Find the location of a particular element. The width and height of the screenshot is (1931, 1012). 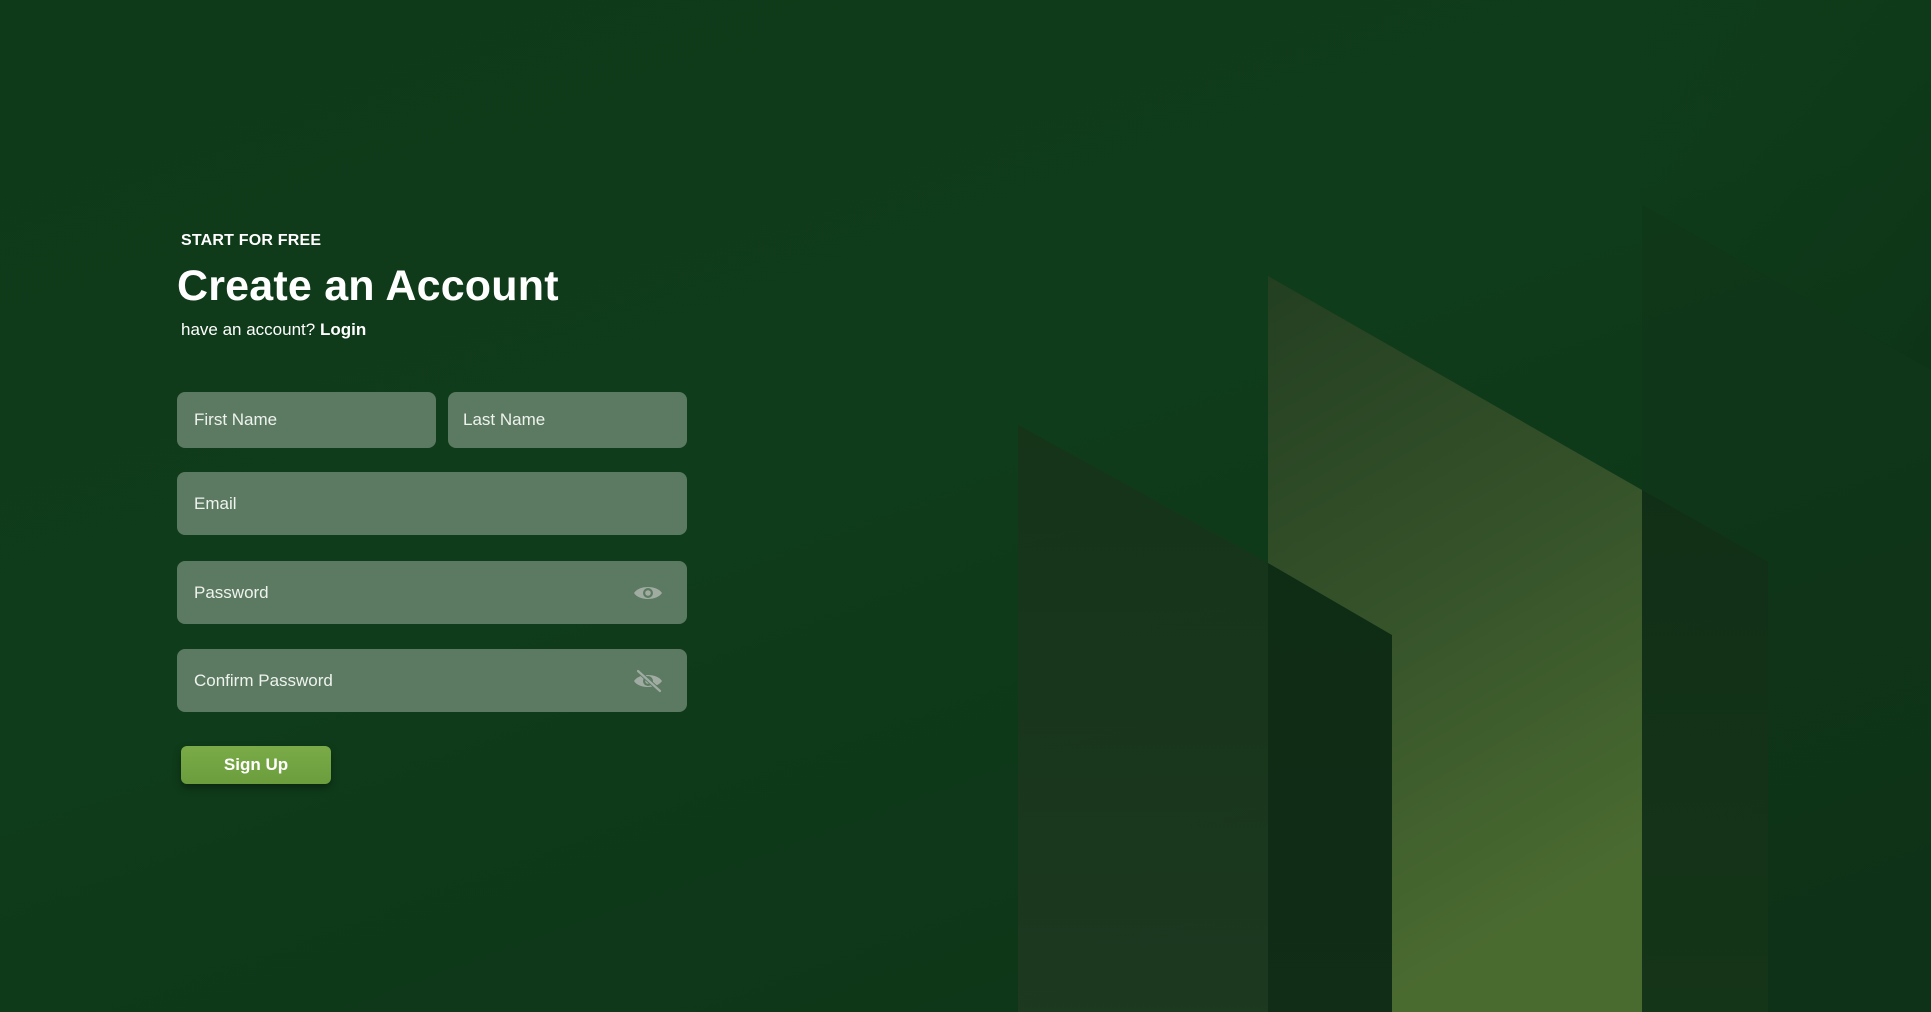

email-field is located at coordinates (432, 503).